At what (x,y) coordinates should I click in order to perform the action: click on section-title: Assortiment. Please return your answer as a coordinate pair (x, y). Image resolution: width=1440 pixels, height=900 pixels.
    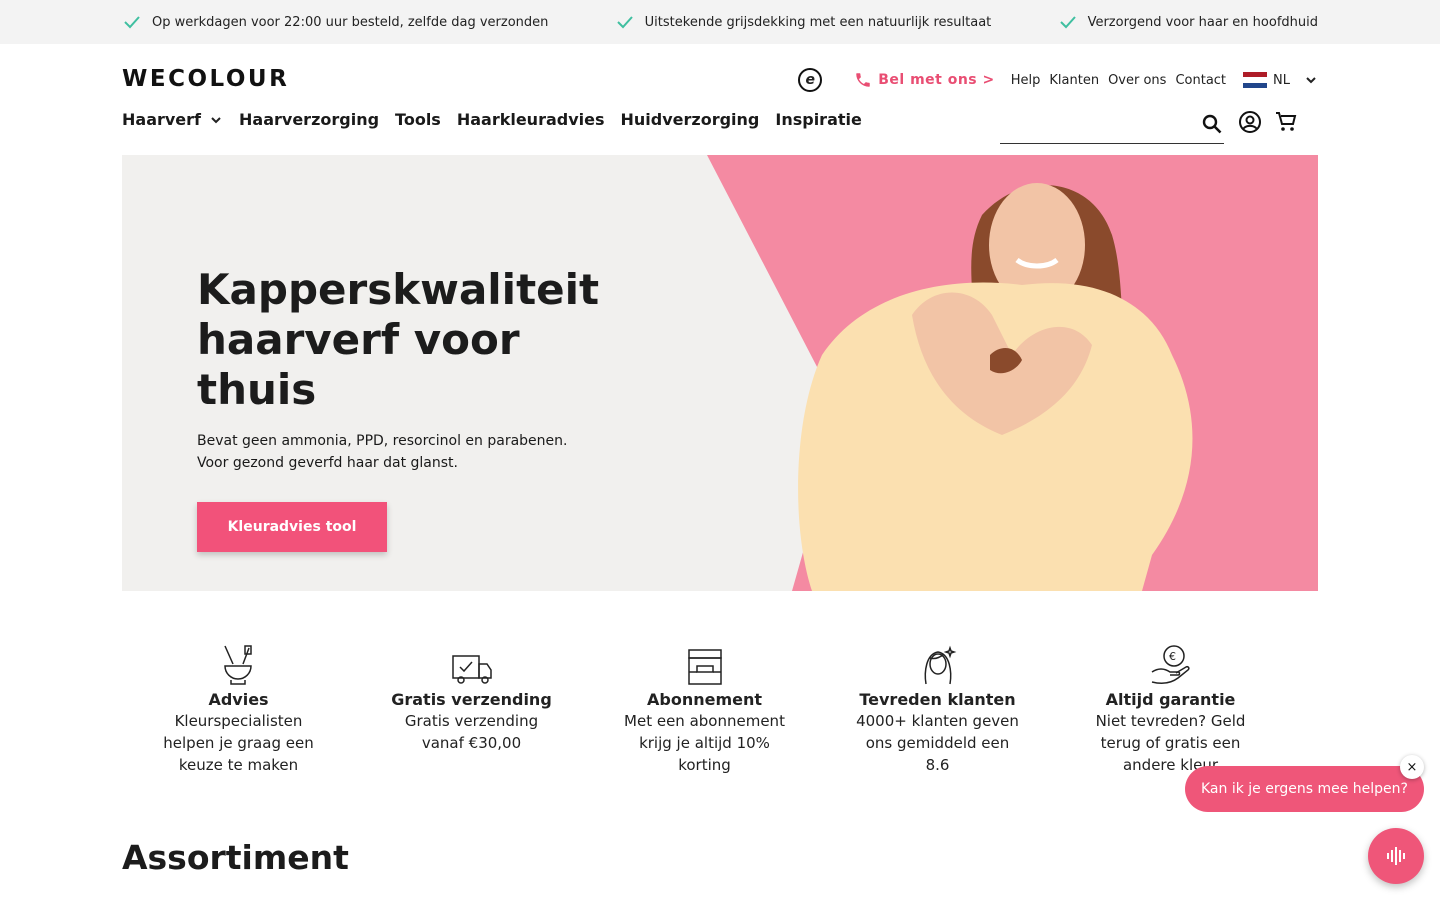
    Looking at the image, I should click on (235, 857).